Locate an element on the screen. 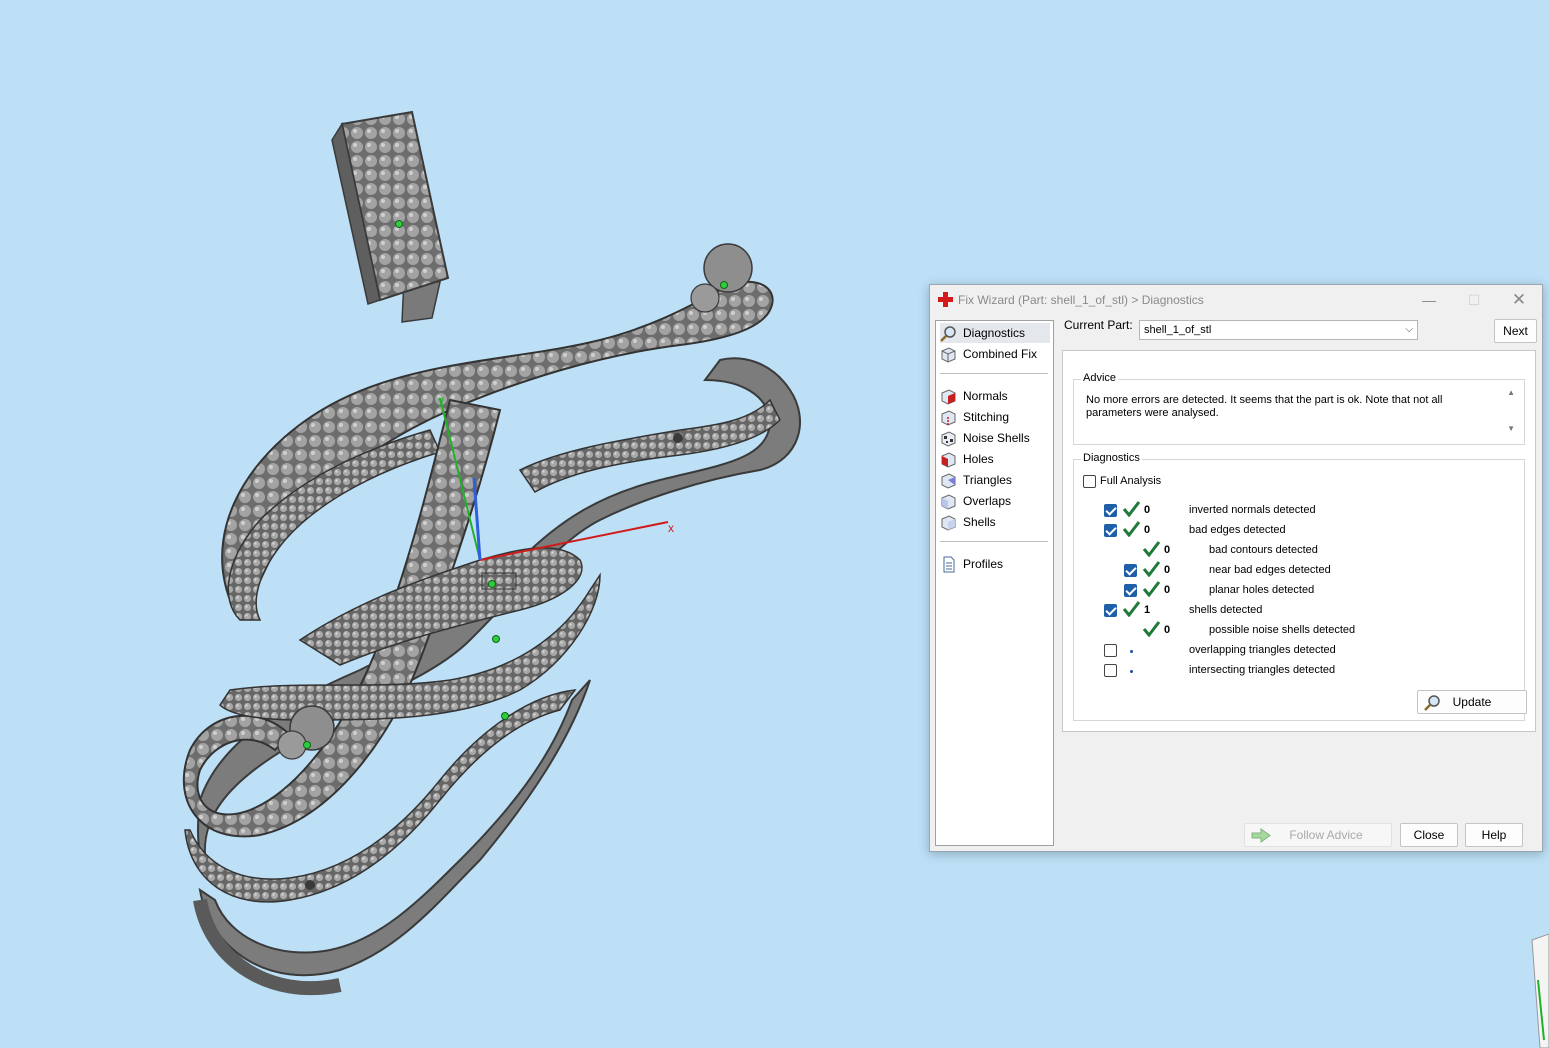  view-cube-corner is located at coordinates (1540, 990).